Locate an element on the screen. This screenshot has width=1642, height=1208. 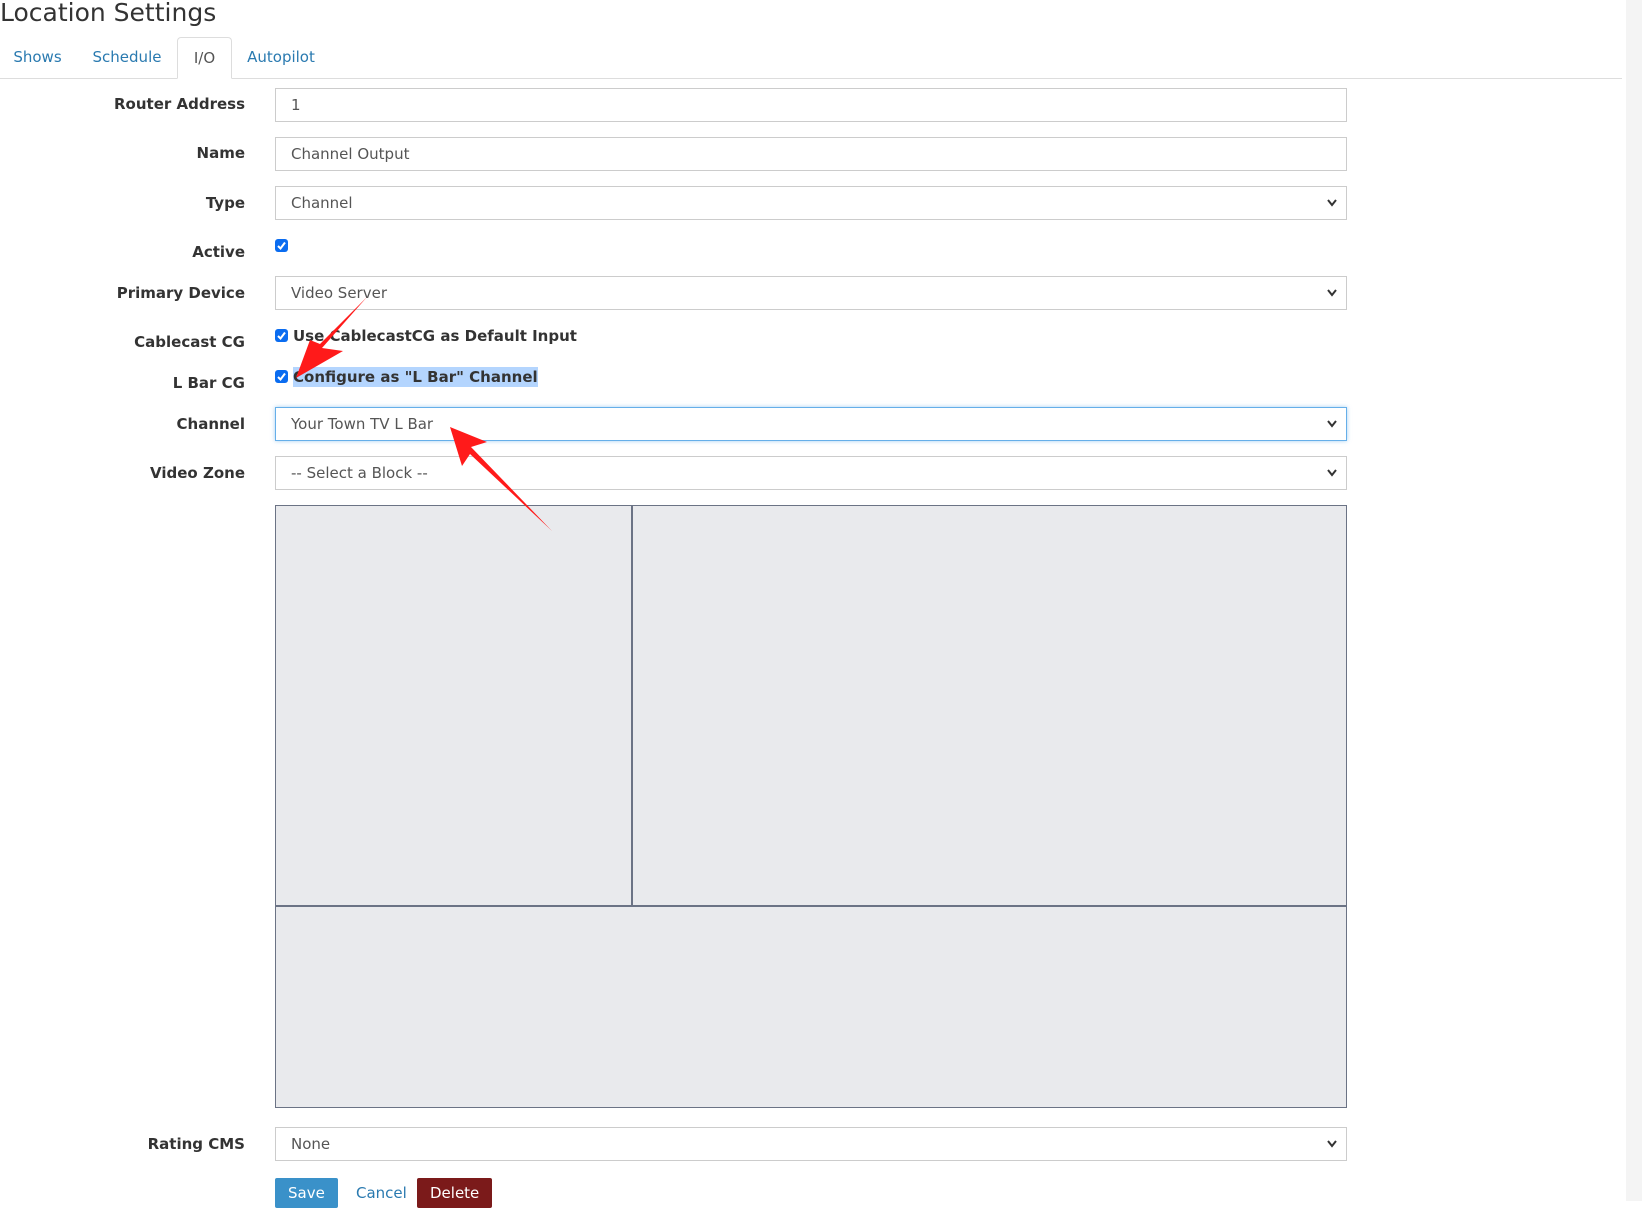
type-label: Type is located at coordinates (225, 203).